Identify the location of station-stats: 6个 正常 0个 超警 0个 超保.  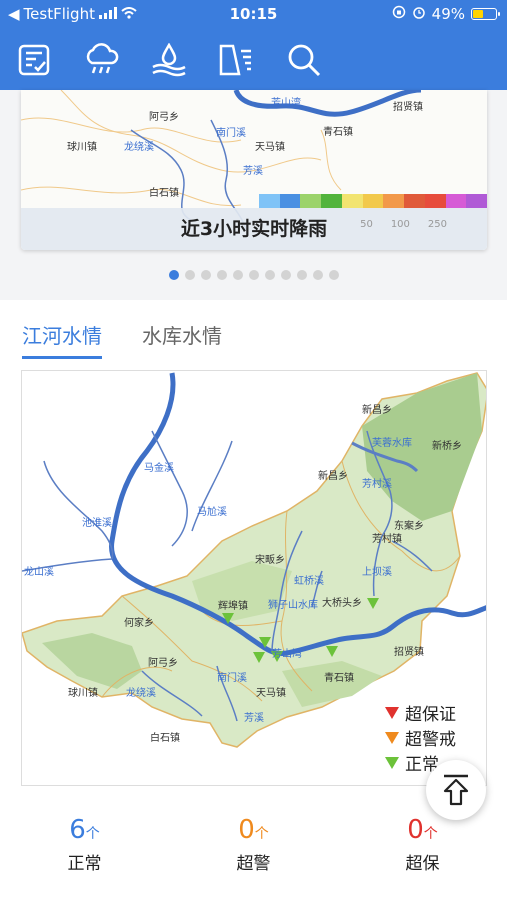
(253, 844).